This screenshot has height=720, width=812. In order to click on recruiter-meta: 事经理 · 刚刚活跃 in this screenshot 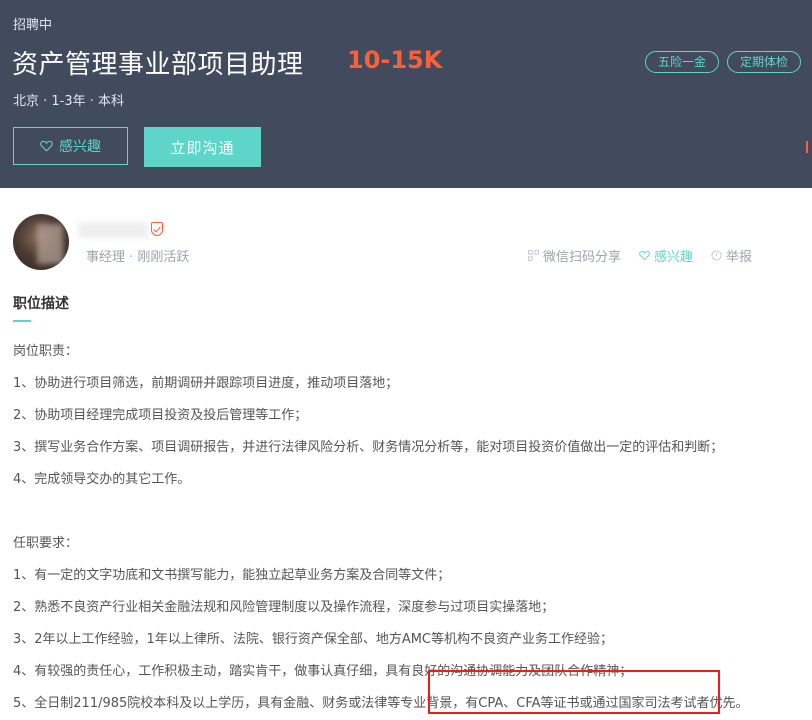, I will do `click(138, 257)`.